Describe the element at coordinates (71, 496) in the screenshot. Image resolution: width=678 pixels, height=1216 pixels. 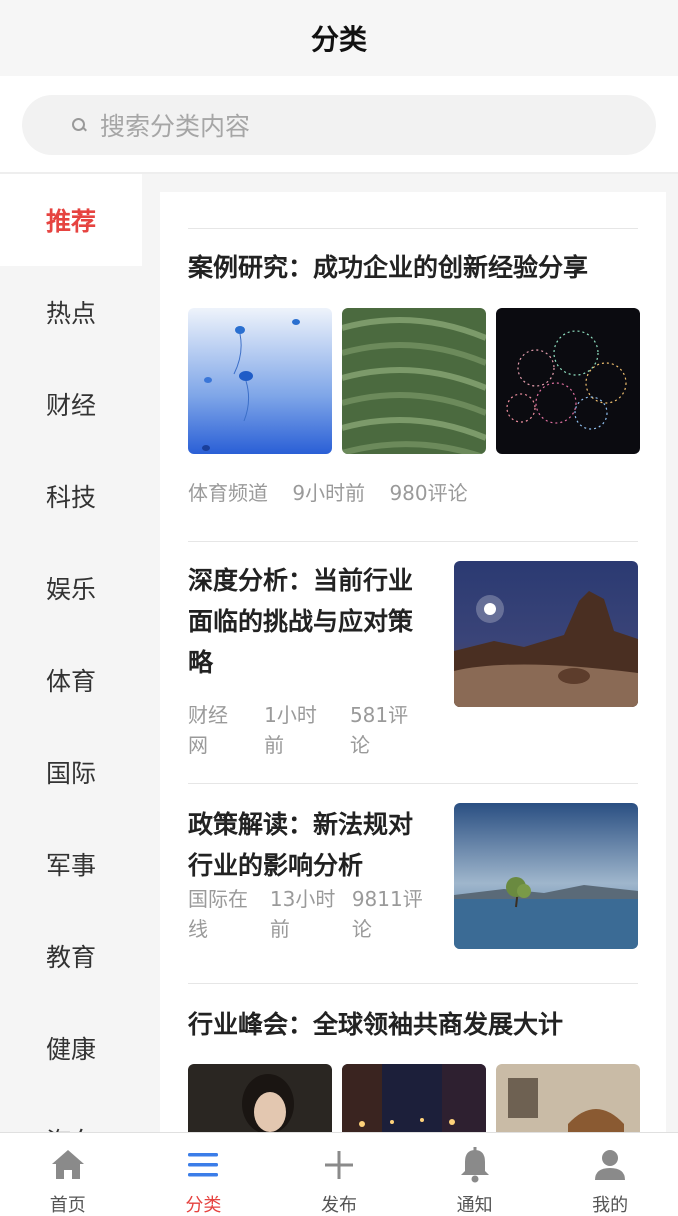
I see `sidebar-item-tech: 科技` at that location.